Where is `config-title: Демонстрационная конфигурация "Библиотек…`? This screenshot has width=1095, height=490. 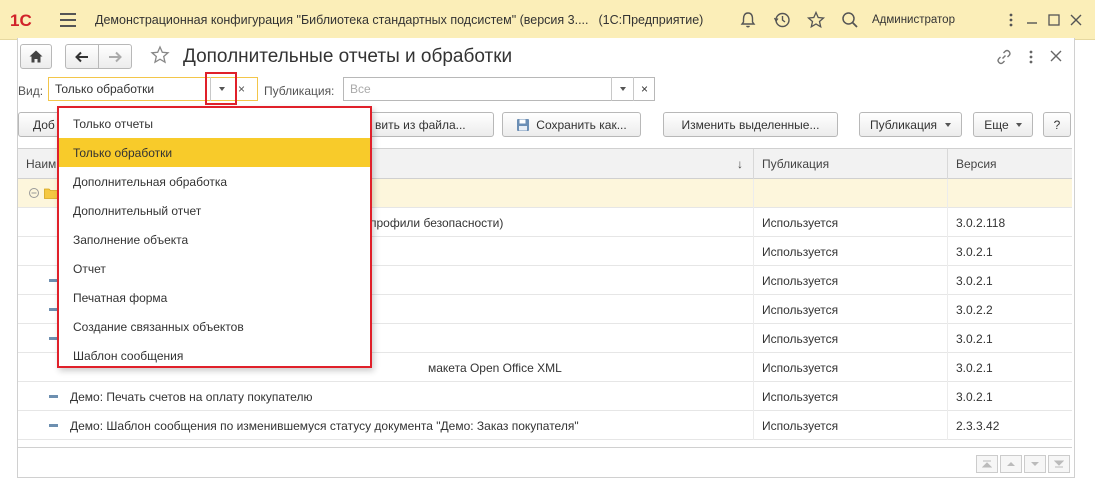
config-title: Демонстрационная конфигурация "Библиотек… is located at coordinates (342, 20).